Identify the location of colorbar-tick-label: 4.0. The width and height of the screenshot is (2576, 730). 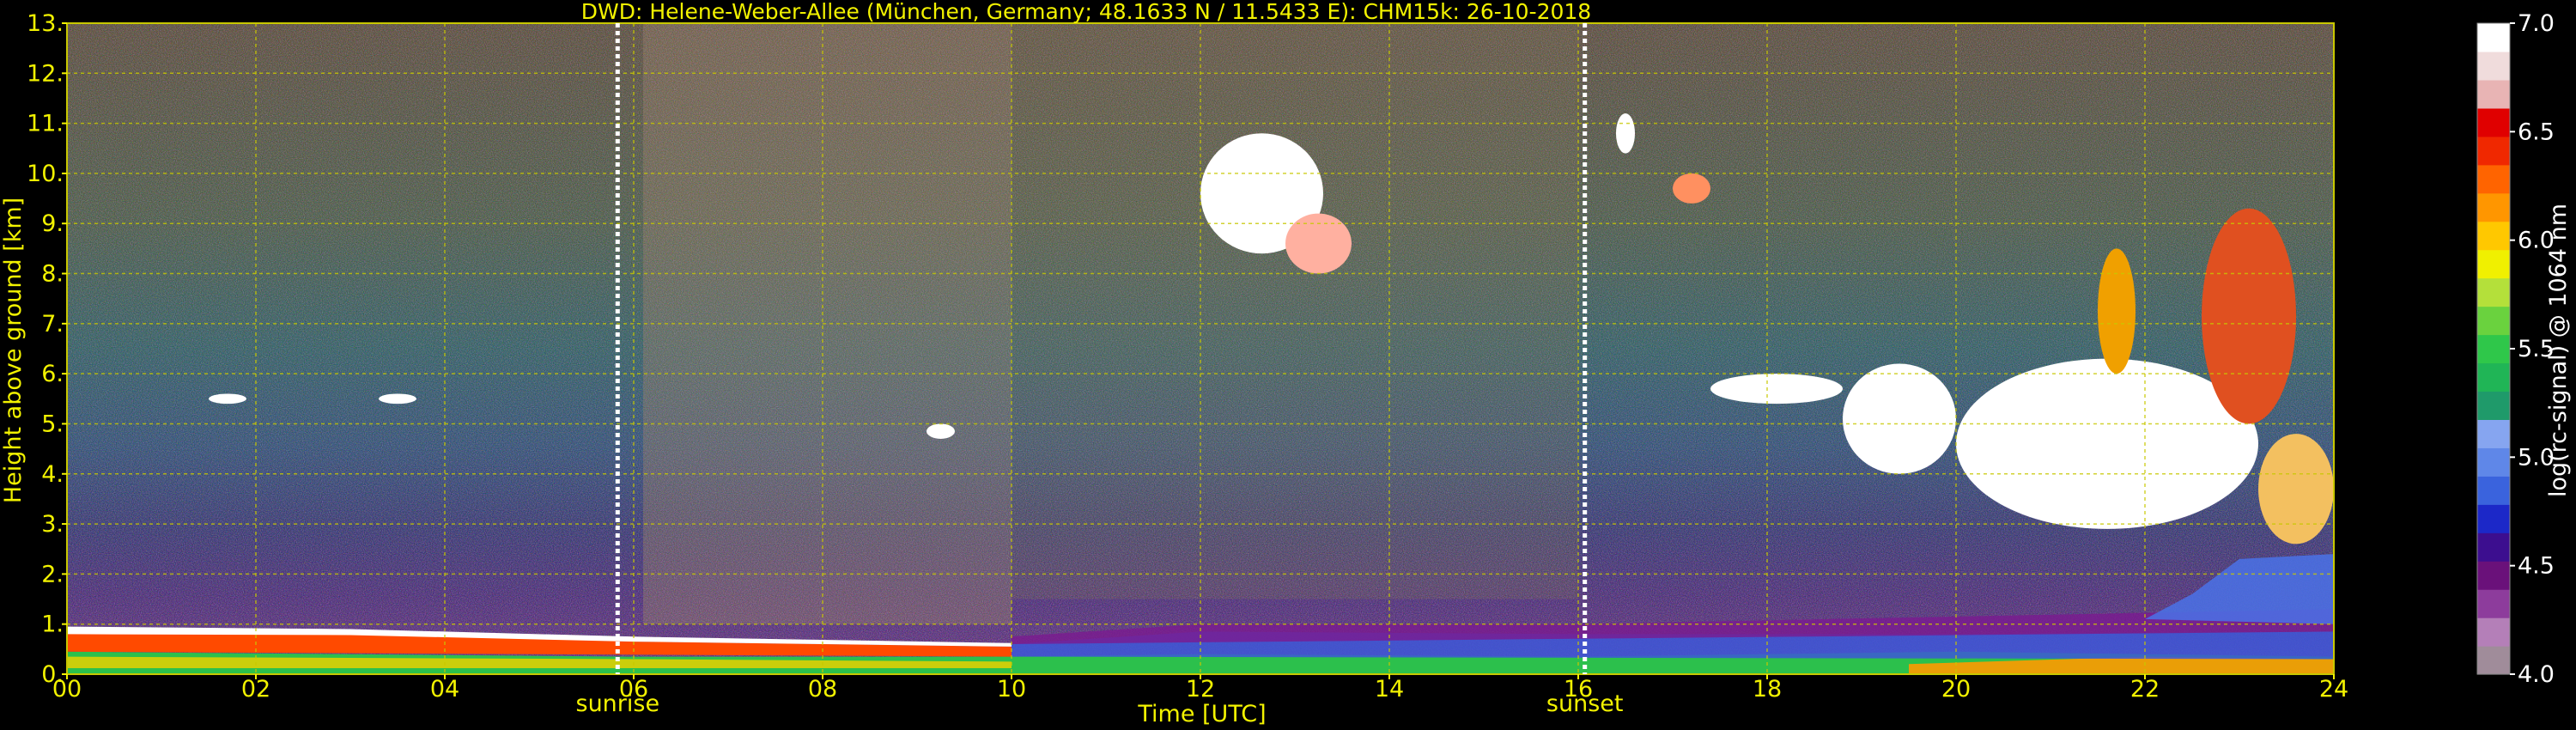
(2536, 674).